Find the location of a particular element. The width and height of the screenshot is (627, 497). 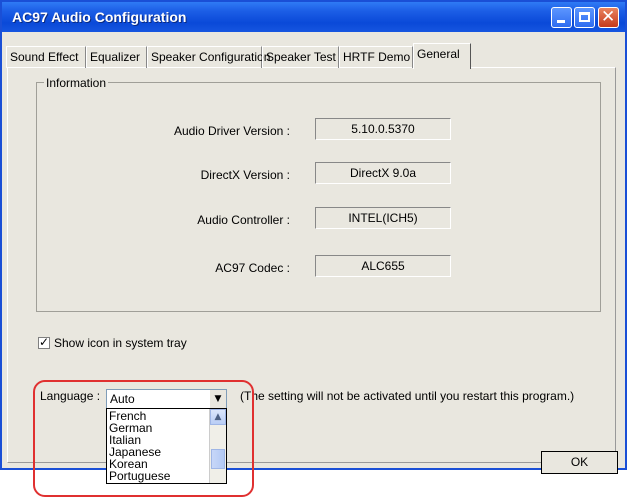

driver-version-label: Audio Driver Version : is located at coordinates (231, 131).